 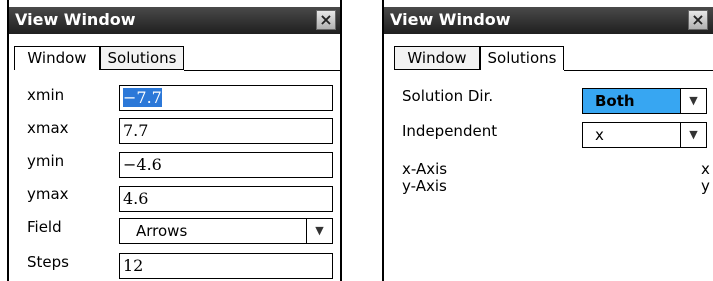 I want to click on independent-label: Independent, so click(x=450, y=131).